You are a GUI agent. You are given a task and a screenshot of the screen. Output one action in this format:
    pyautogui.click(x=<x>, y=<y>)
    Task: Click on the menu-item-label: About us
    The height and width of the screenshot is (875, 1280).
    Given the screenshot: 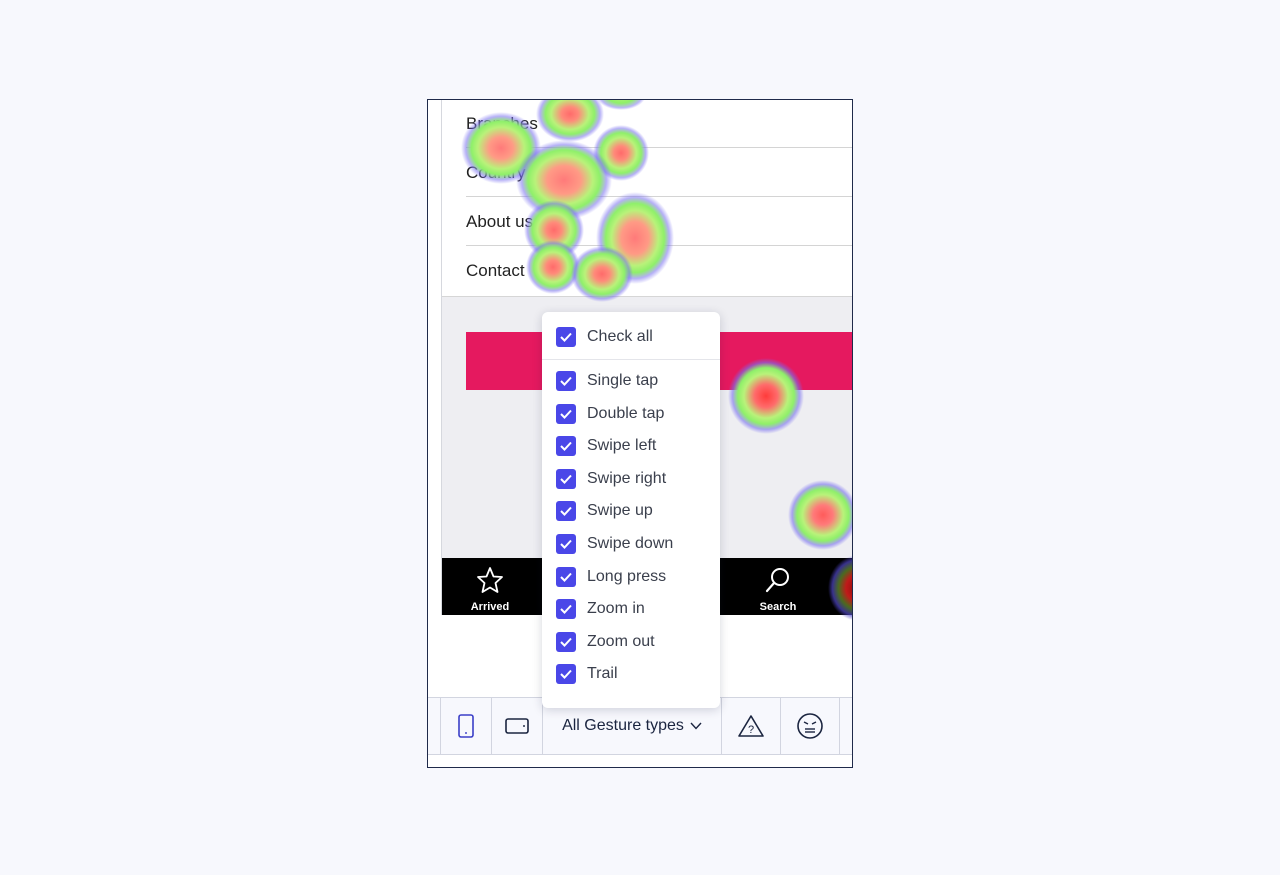 What is the action you would take?
    pyautogui.click(x=500, y=221)
    